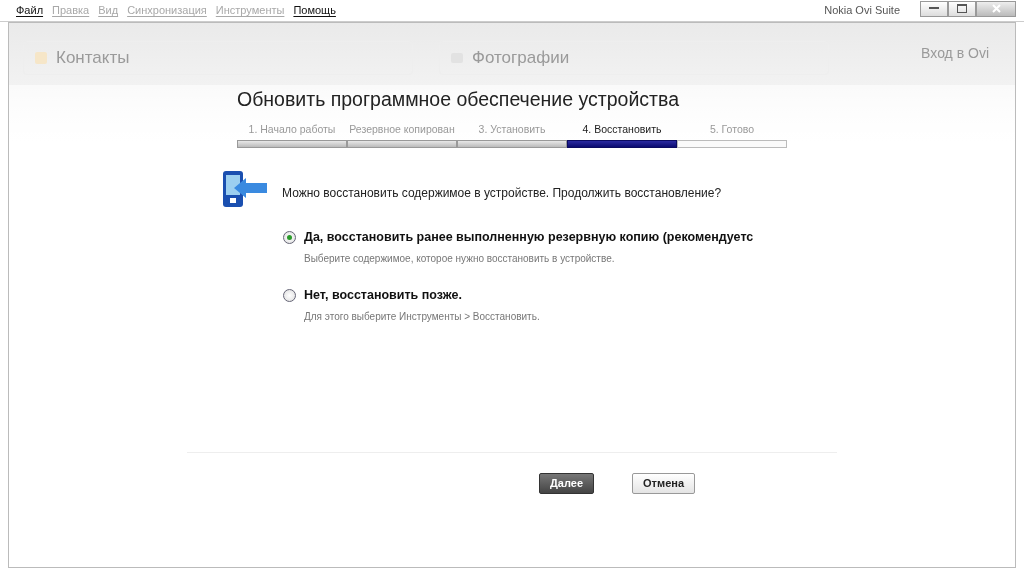  I want to click on minimize-icon, so click(934, 8).